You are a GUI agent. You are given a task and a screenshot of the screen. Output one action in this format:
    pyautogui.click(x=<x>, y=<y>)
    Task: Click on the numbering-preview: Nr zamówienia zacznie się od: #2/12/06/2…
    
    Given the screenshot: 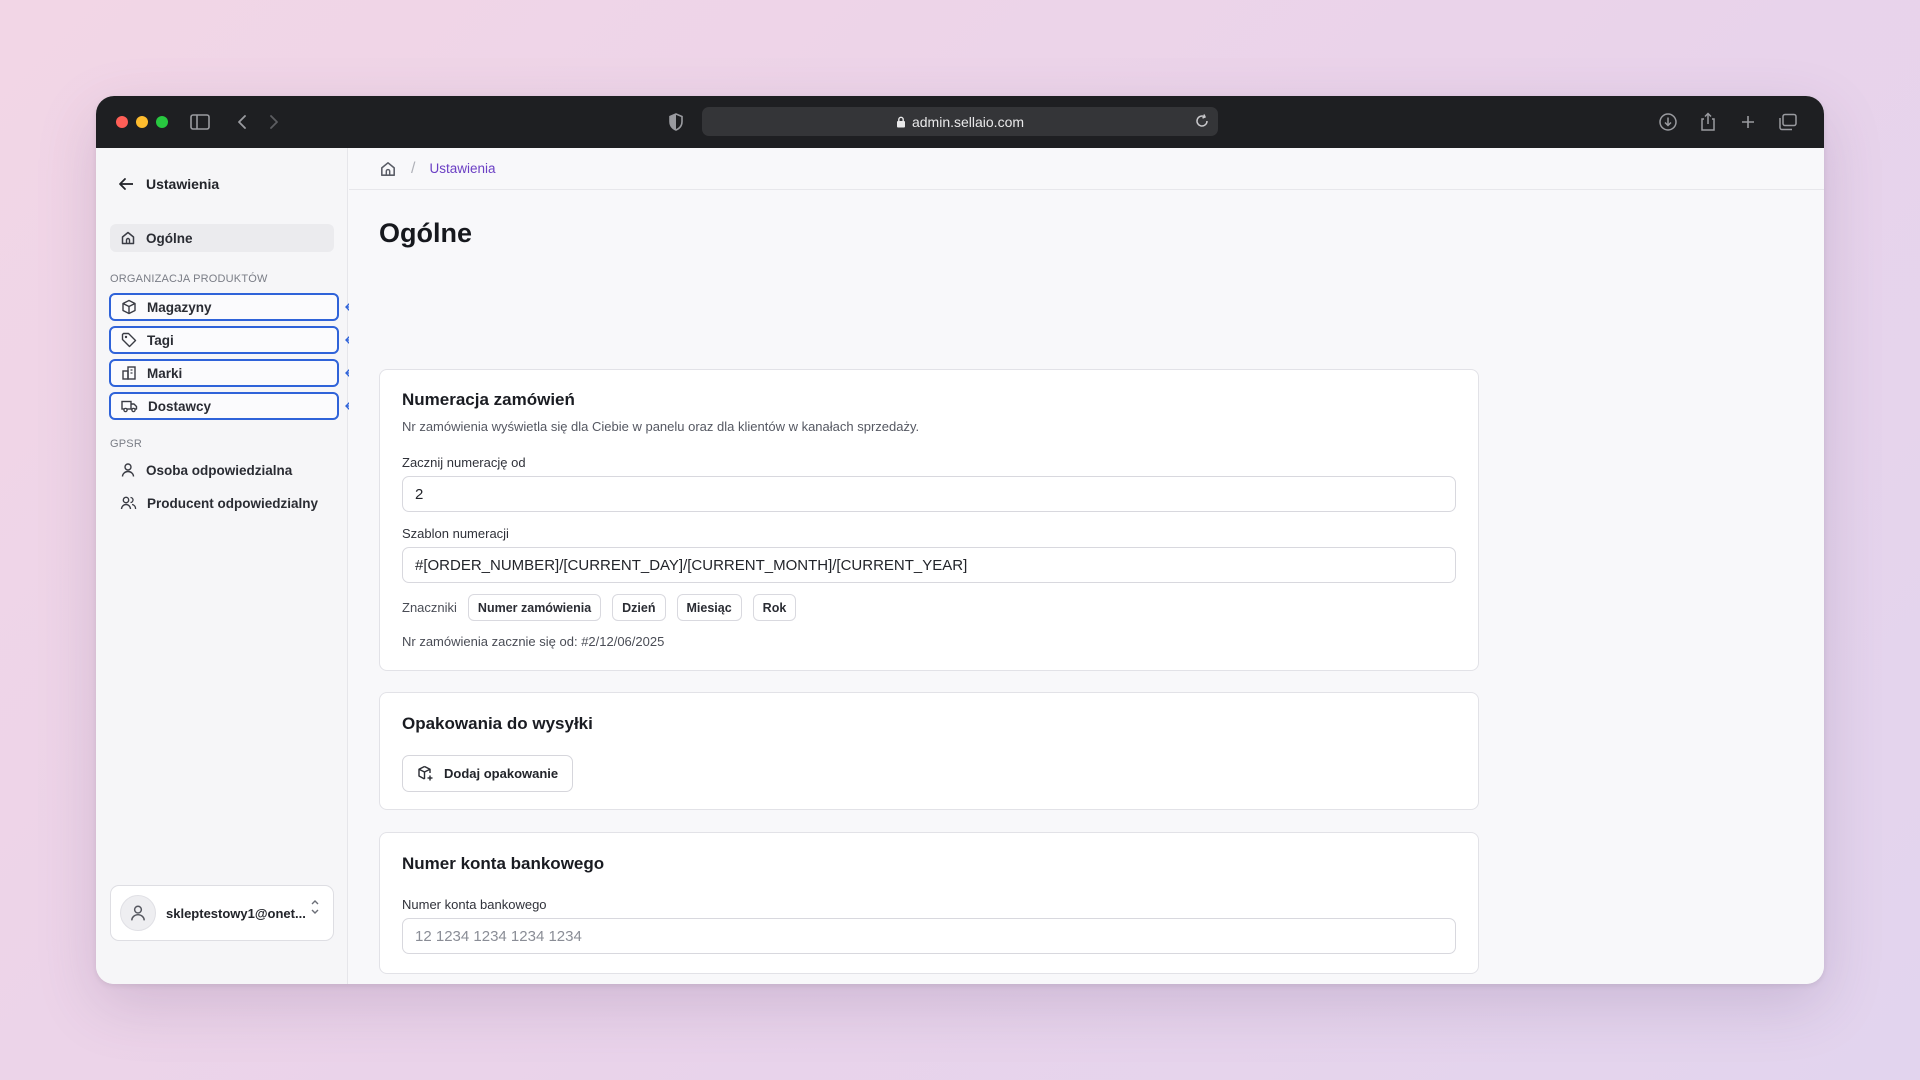 What is the action you would take?
    pyautogui.click(x=533, y=641)
    